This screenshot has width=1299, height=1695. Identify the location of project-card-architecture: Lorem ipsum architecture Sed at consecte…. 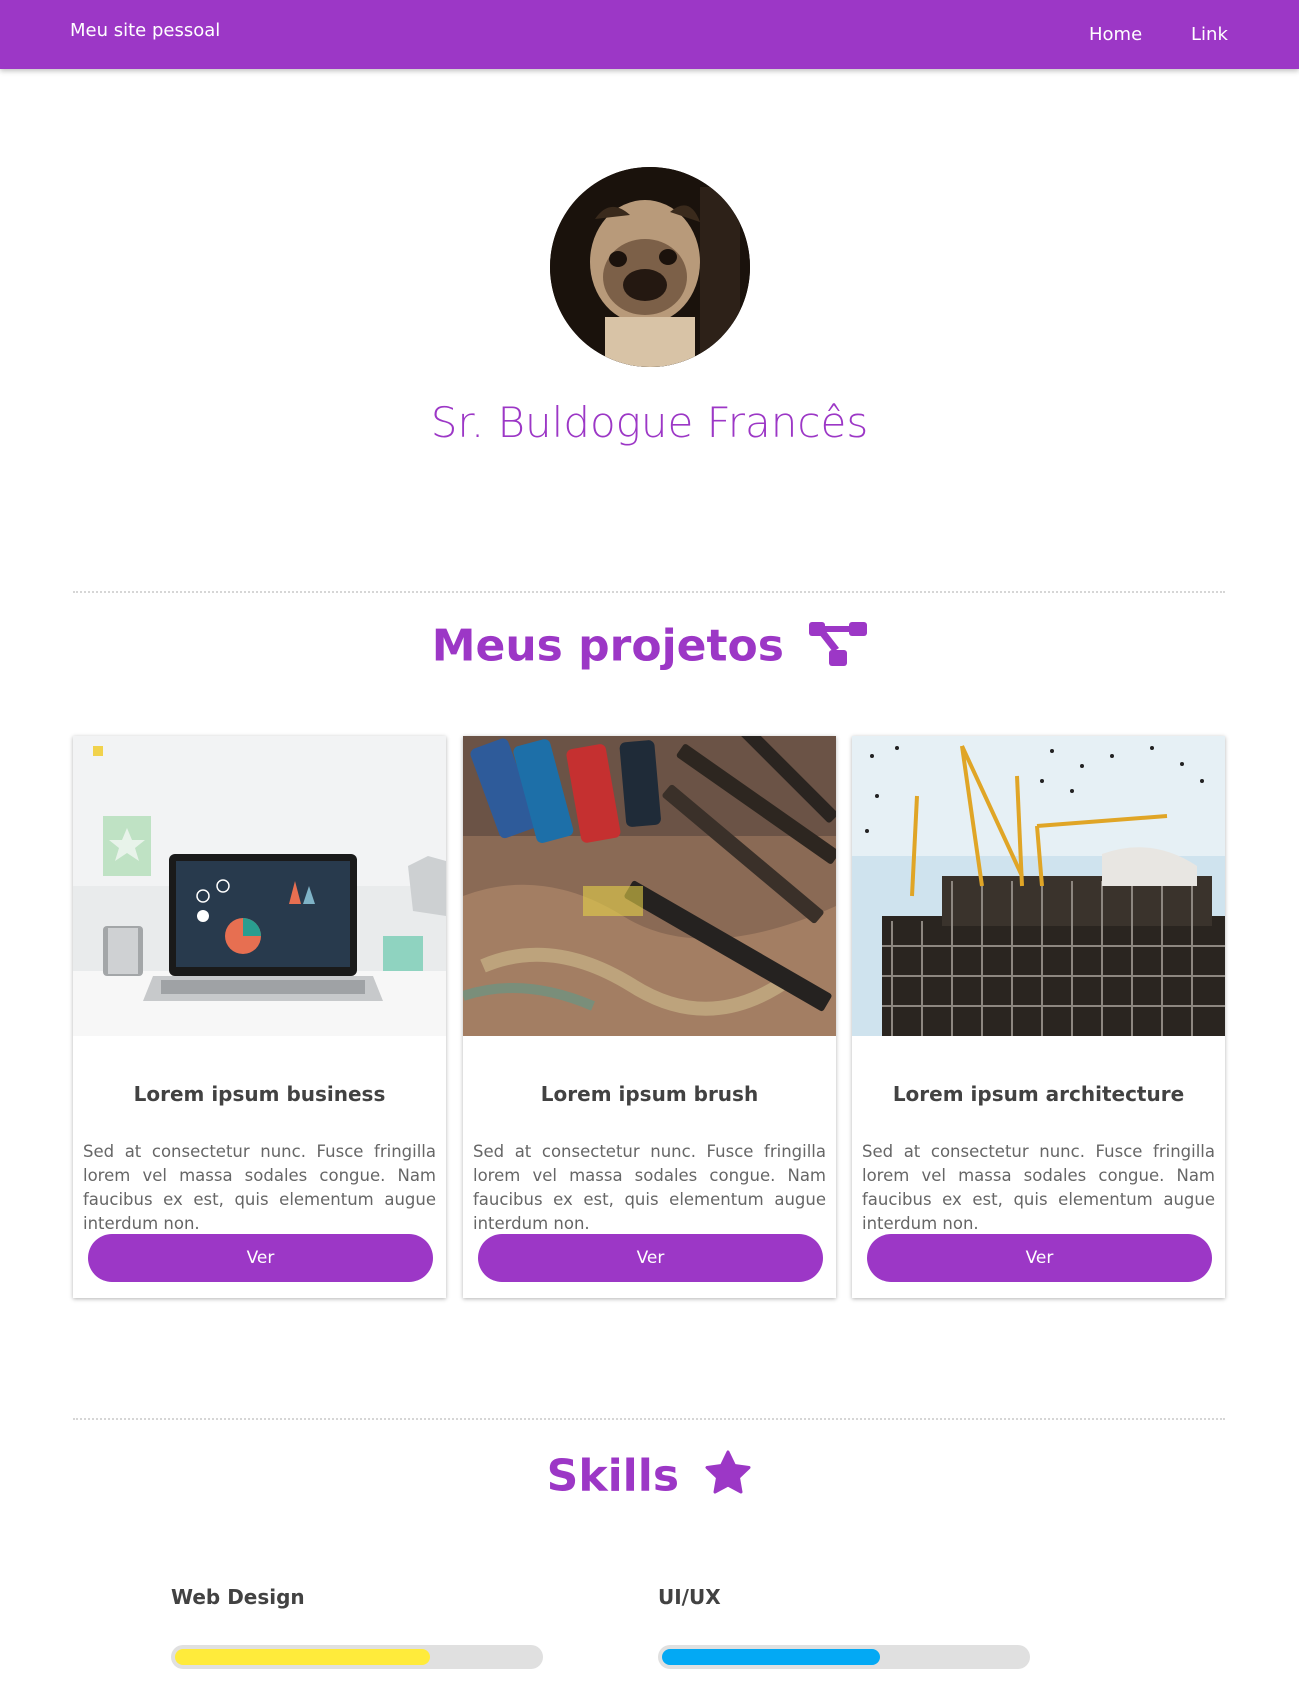
(1038, 1017).